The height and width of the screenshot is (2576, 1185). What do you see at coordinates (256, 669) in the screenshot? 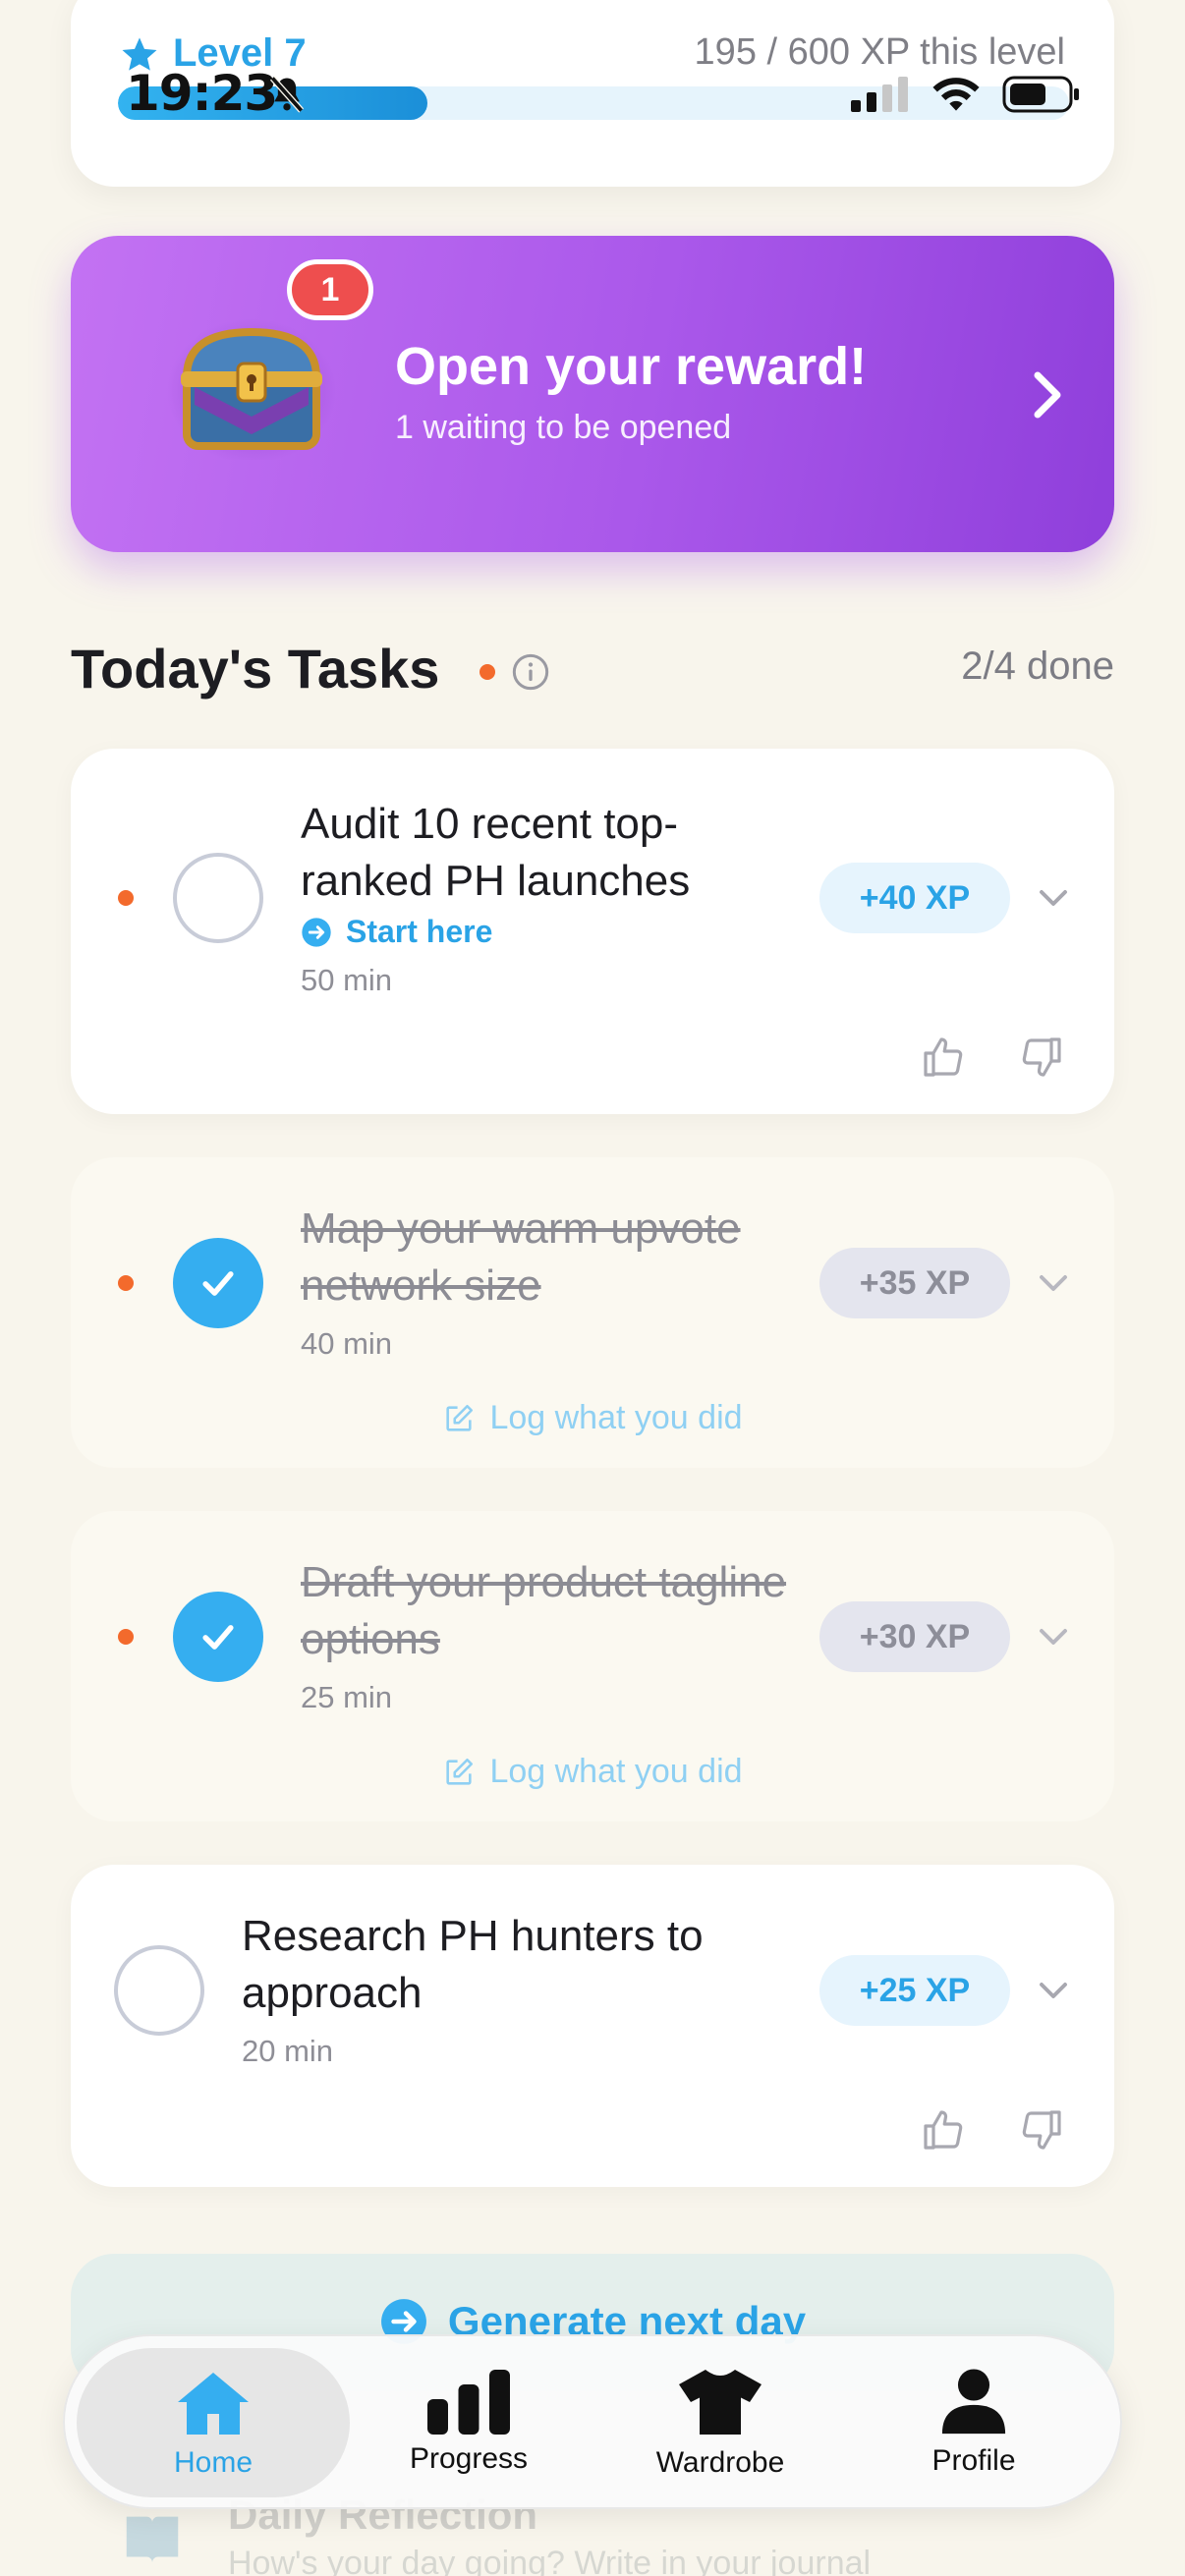
I see `section-title: Today's Tasks` at bounding box center [256, 669].